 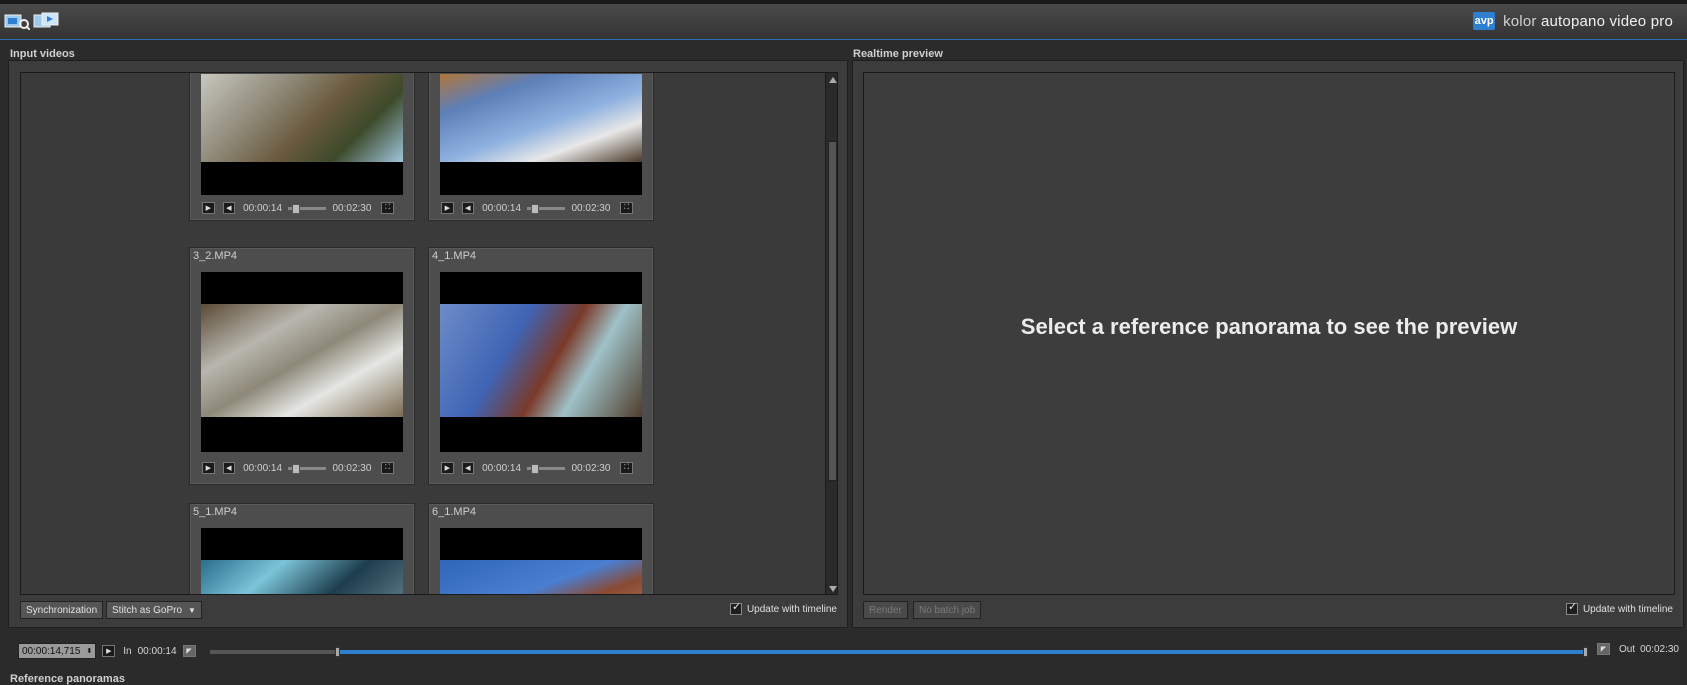 I want to click on video-card: 4_1.MP4 ▶ ◀ 00:00:14 00:02:30 ⛶, so click(x=541, y=366).